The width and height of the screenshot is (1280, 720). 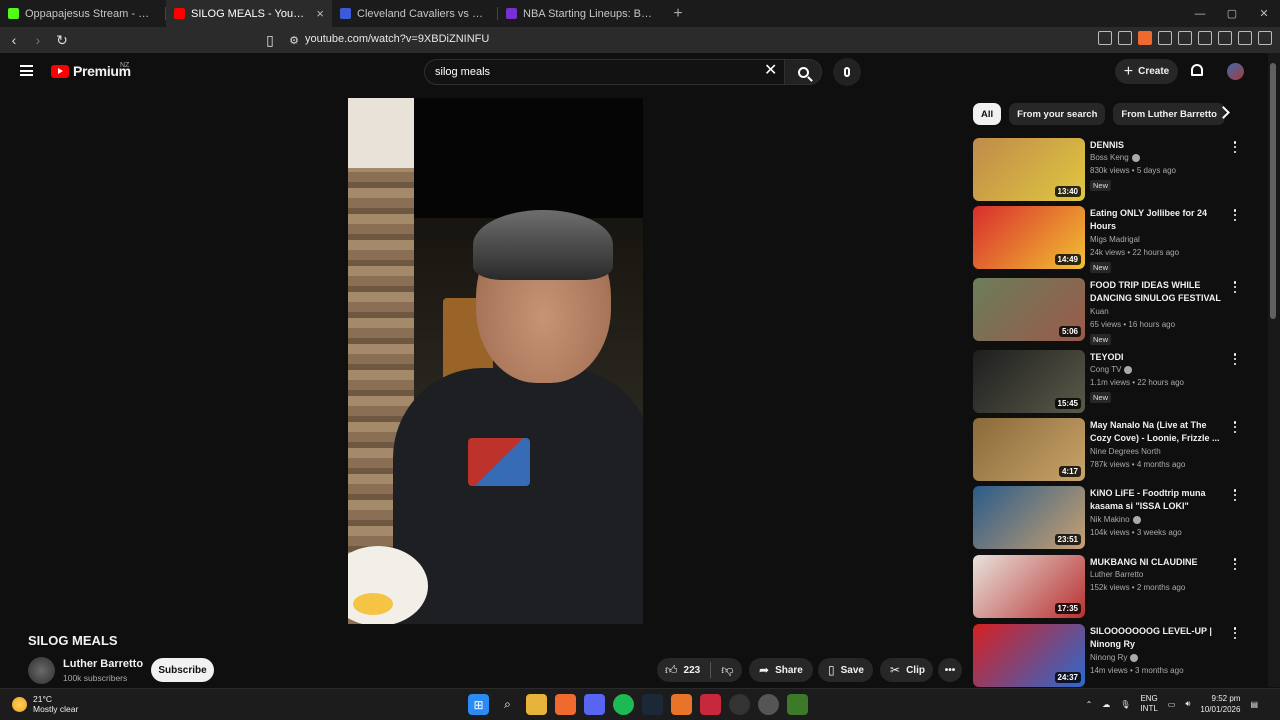 What do you see at coordinates (678, 13) in the screenshot?
I see `new-tab-button: +` at bounding box center [678, 13].